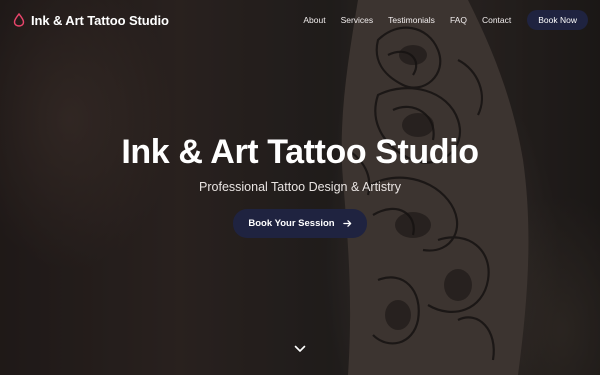 This screenshot has width=600, height=375. I want to click on hero-title: Ink & Art Tattoo Studio, so click(300, 152).